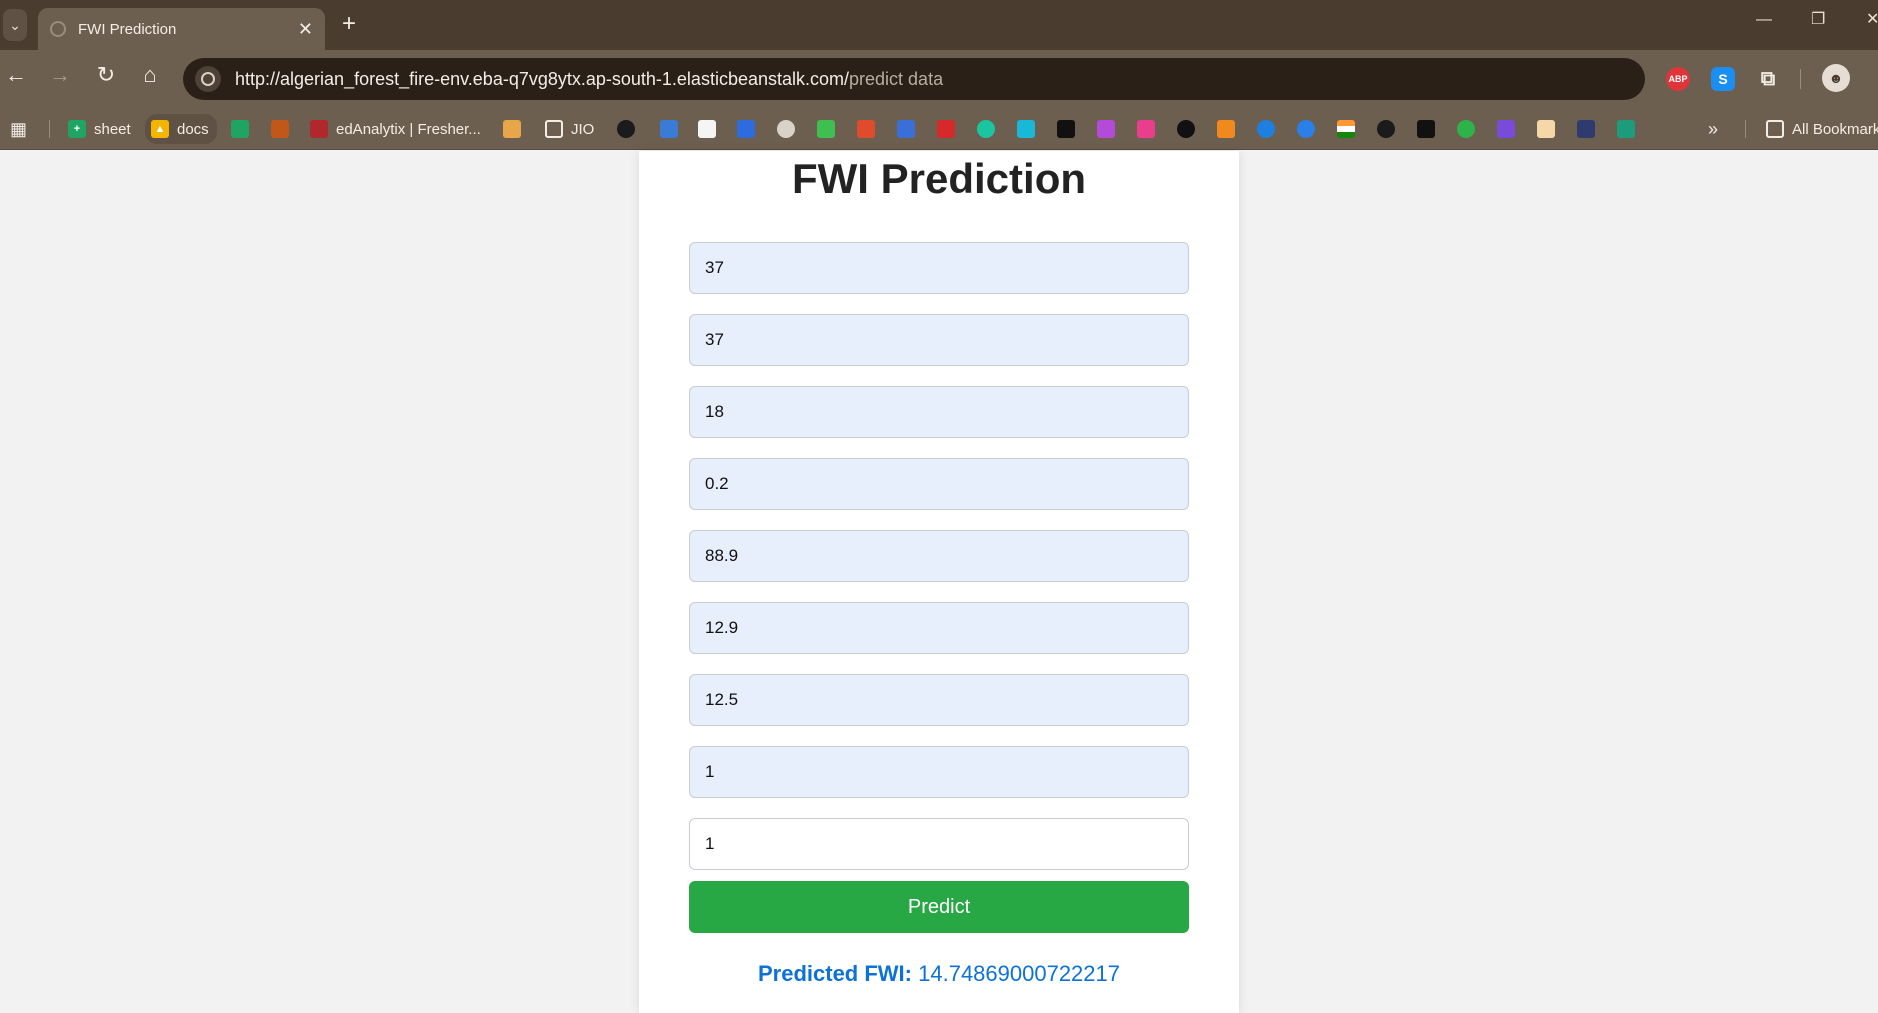  What do you see at coordinates (1768, 79) in the screenshot?
I see `extensions-puzzle-icon: ⧉` at bounding box center [1768, 79].